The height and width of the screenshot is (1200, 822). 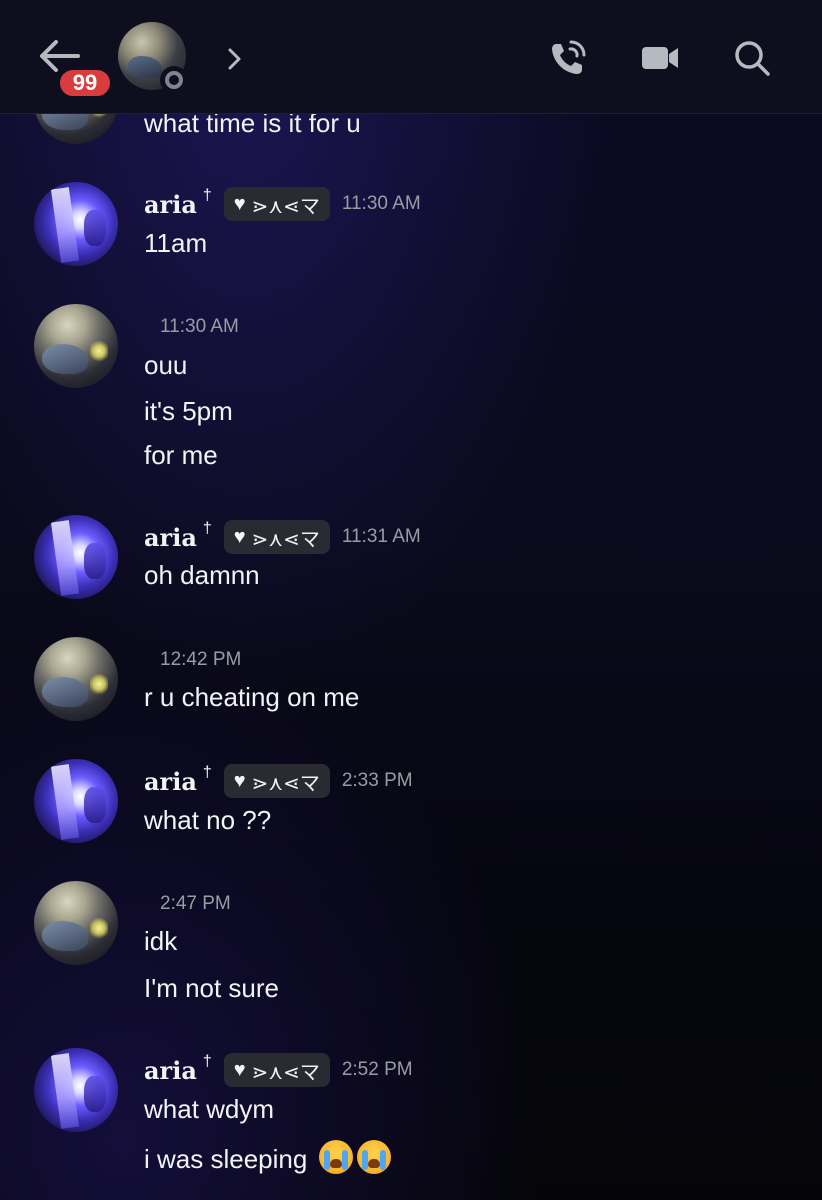 What do you see at coordinates (166, 365) in the screenshot?
I see `message-text: ouu` at bounding box center [166, 365].